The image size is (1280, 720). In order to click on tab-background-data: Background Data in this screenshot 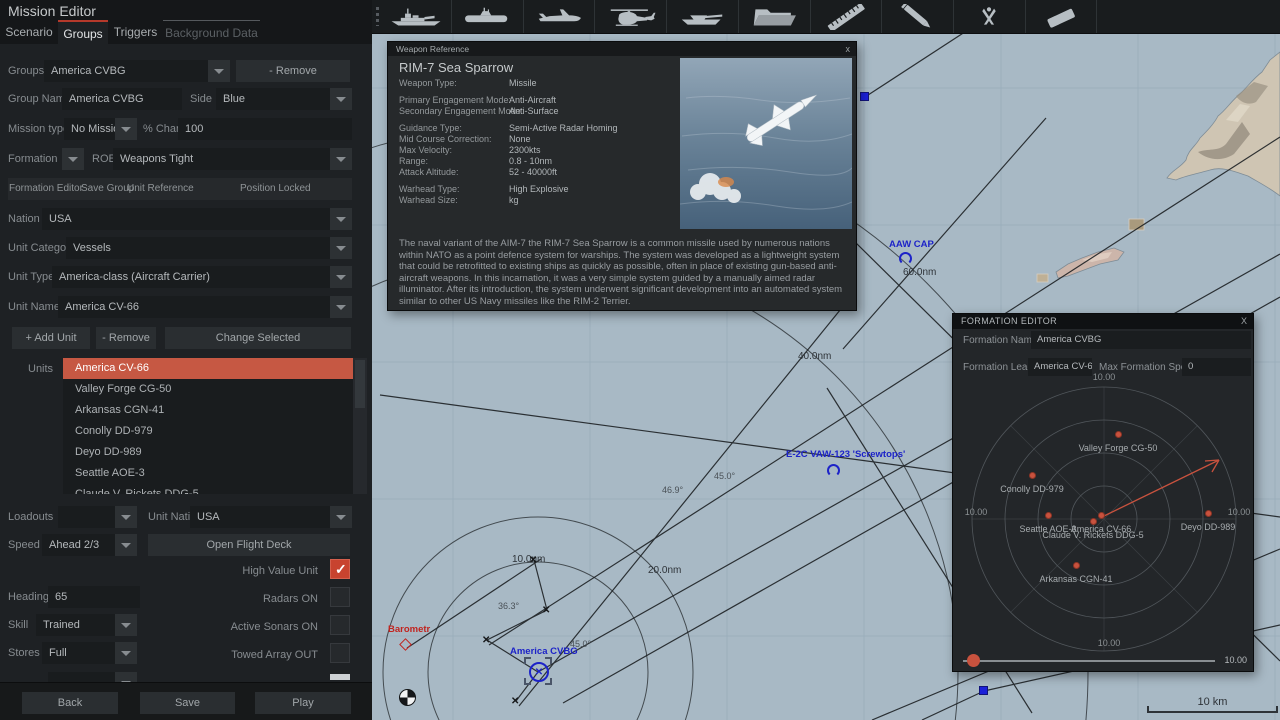, I will do `click(211, 32)`.